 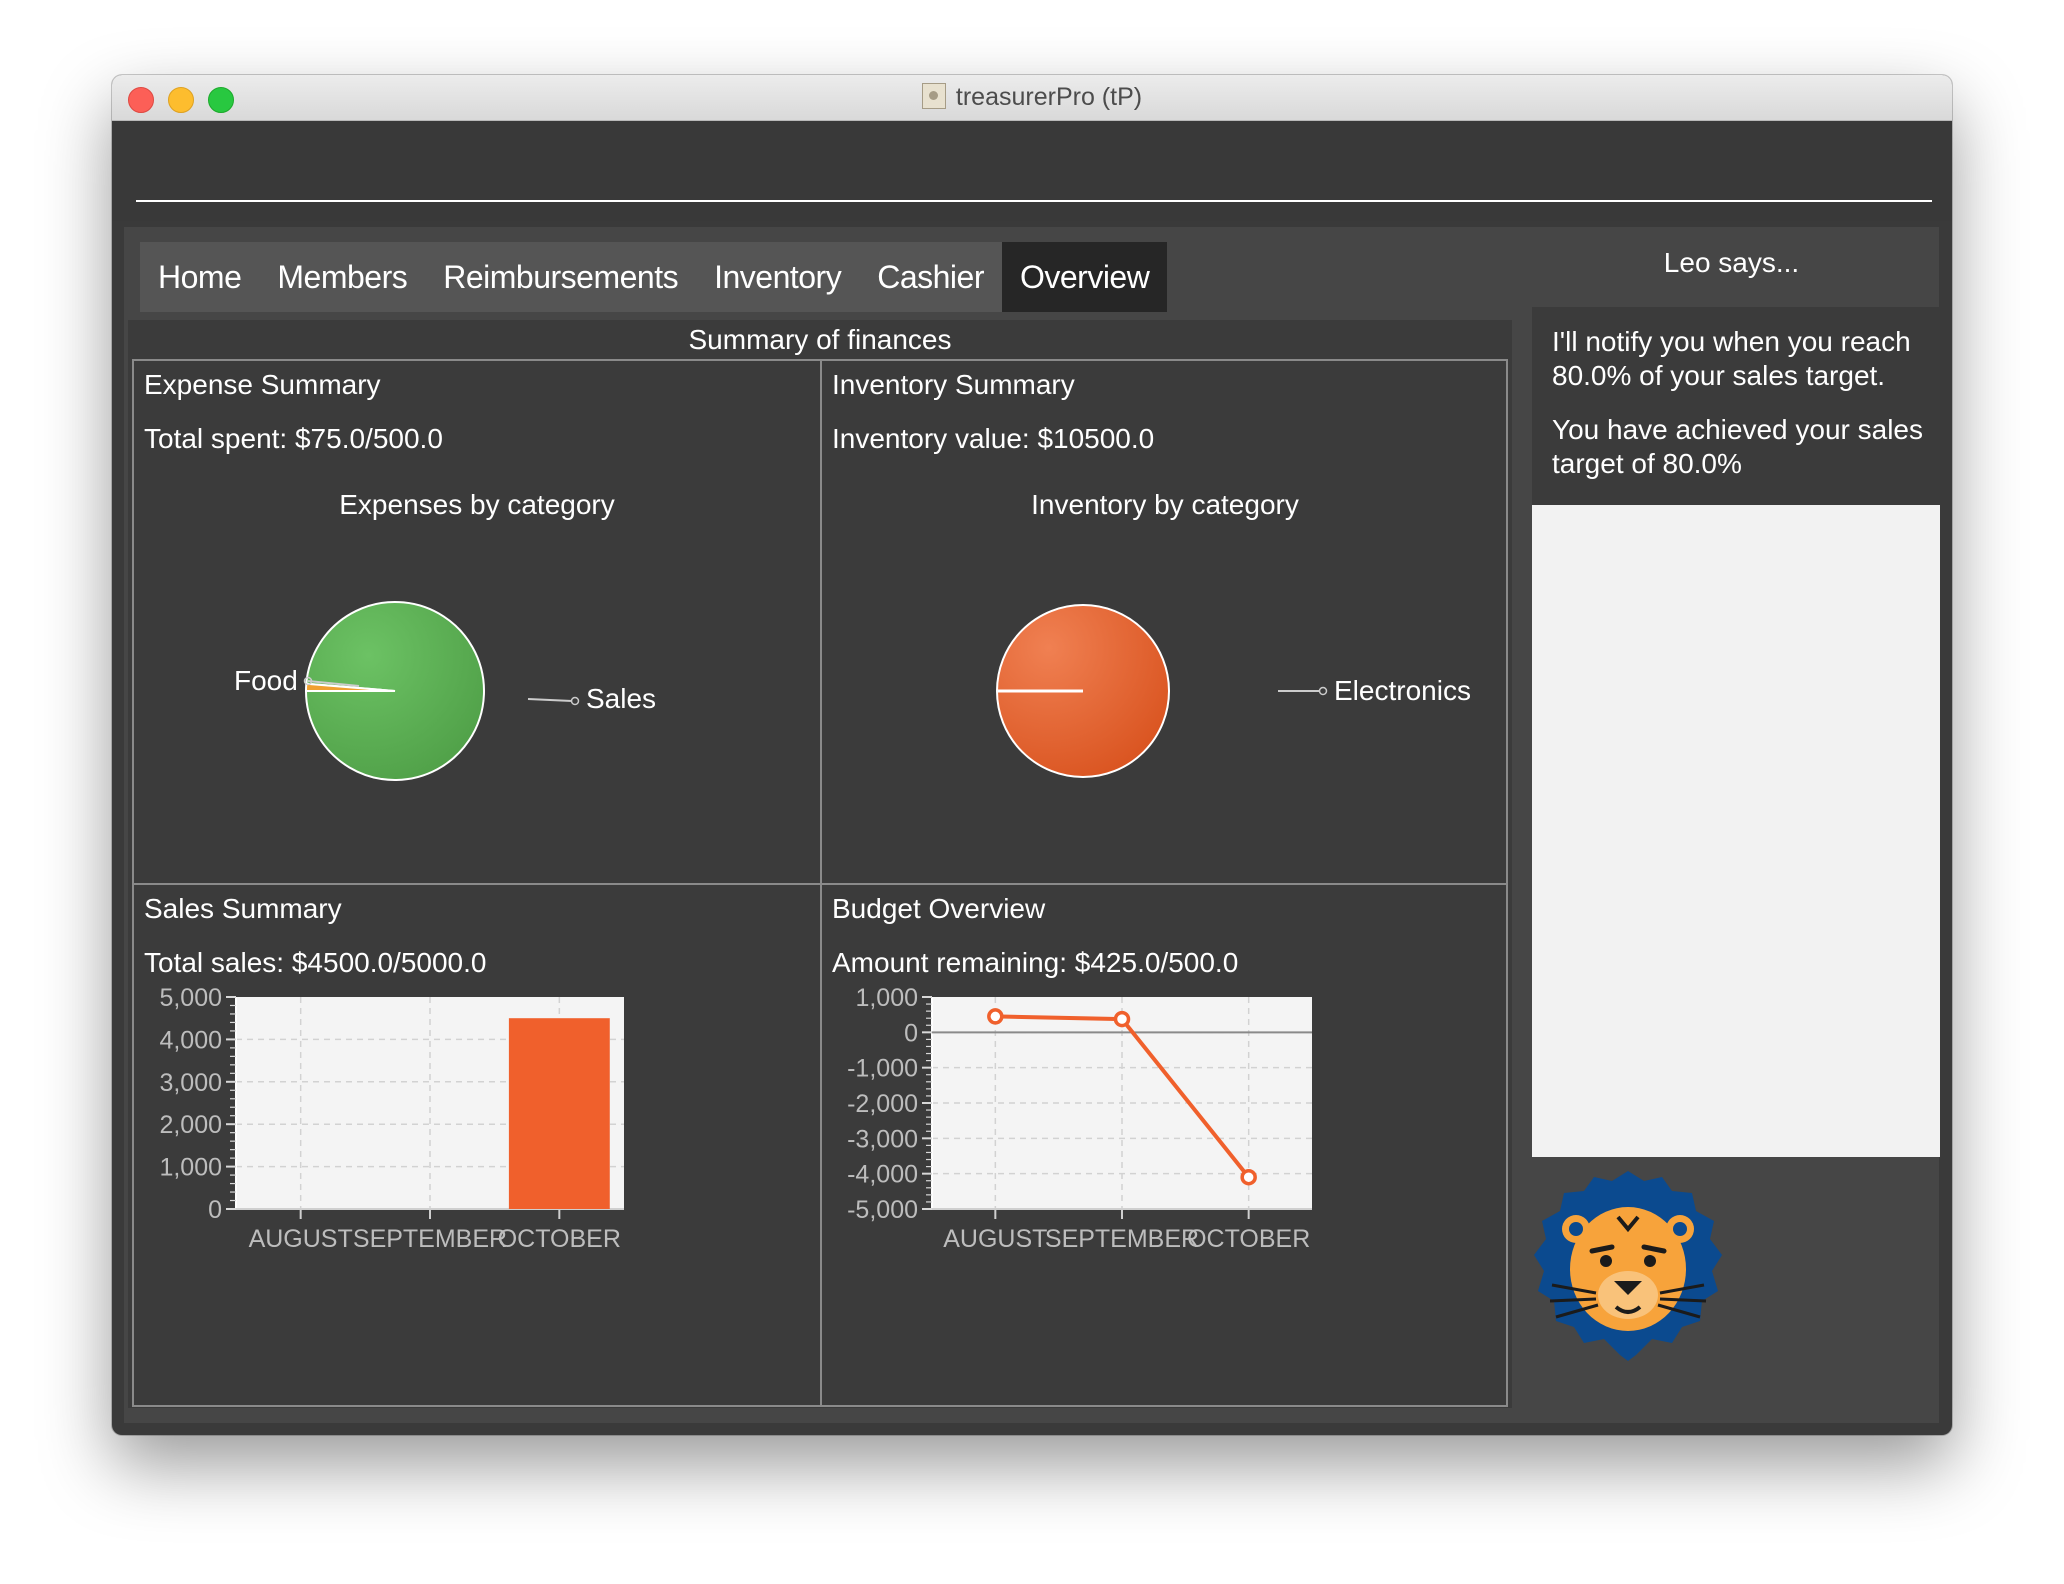 What do you see at coordinates (621, 698) in the screenshot?
I see `sales-label: Sales` at bounding box center [621, 698].